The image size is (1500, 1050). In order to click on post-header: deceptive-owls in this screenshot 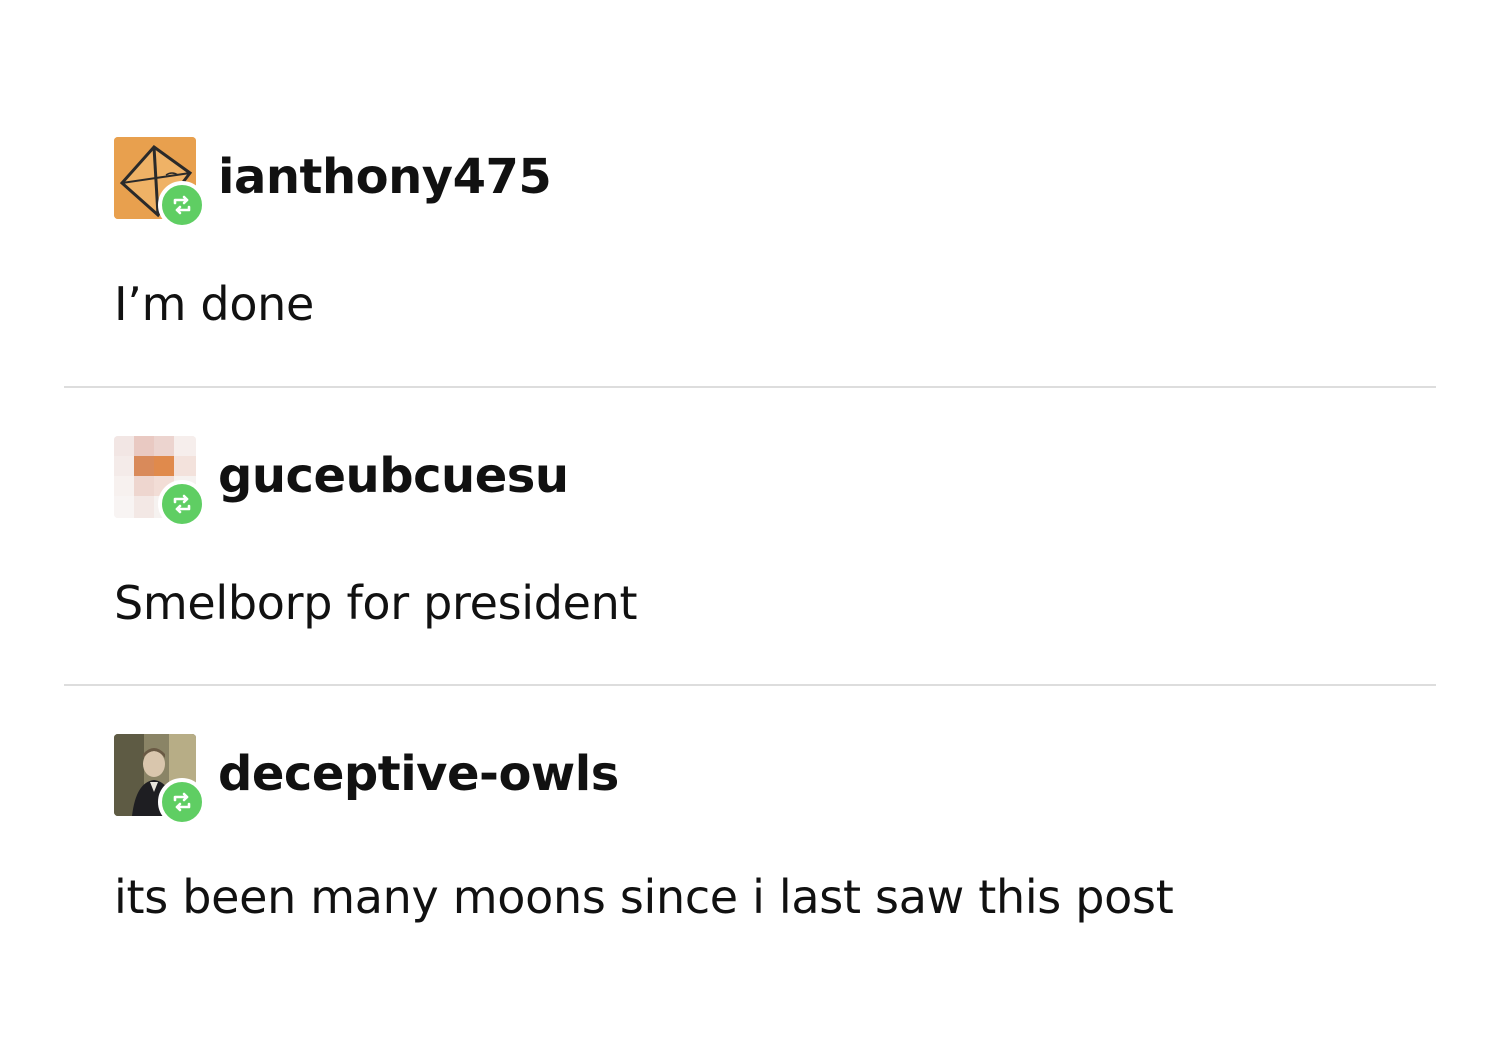, I will do `click(366, 780)`.